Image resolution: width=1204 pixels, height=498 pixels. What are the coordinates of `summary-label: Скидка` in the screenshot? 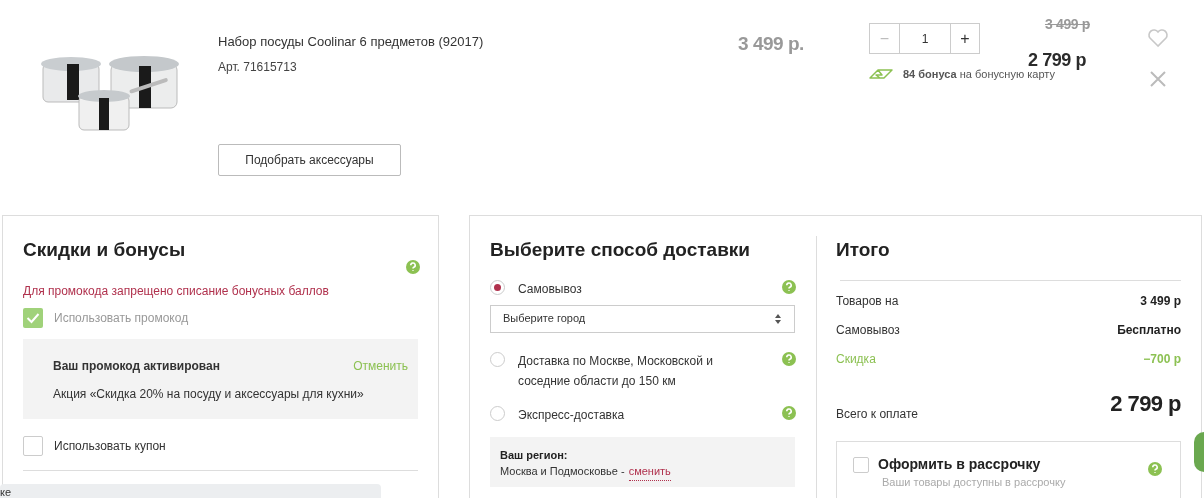 It's located at (856, 359).